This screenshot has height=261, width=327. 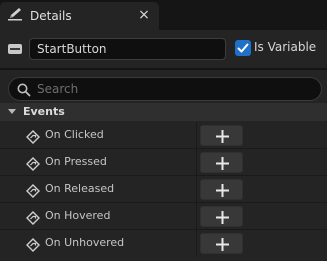 What do you see at coordinates (51, 16) in the screenshot?
I see `tab-title: Details` at bounding box center [51, 16].